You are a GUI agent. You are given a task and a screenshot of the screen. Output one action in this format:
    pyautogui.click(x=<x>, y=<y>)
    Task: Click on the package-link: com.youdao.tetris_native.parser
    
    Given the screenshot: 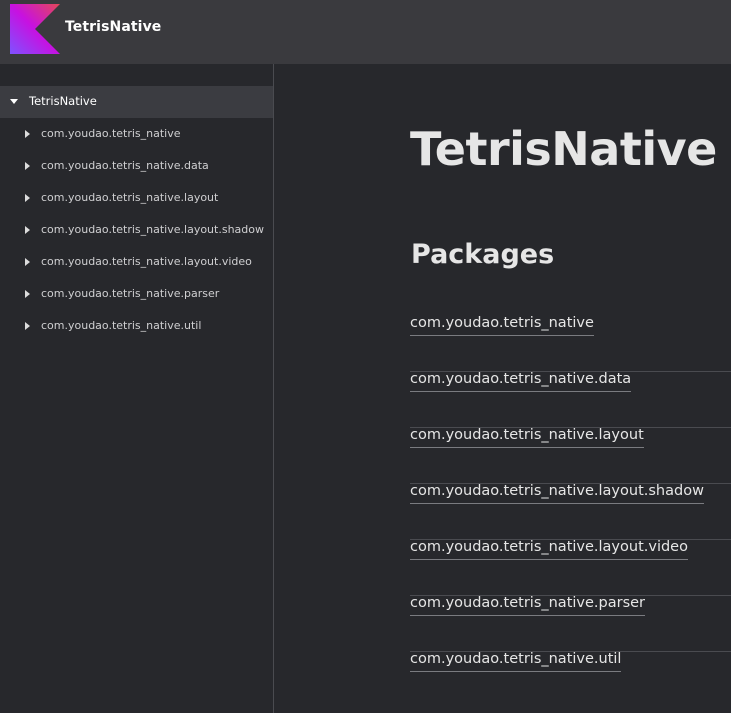 What is the action you would take?
    pyautogui.click(x=528, y=605)
    